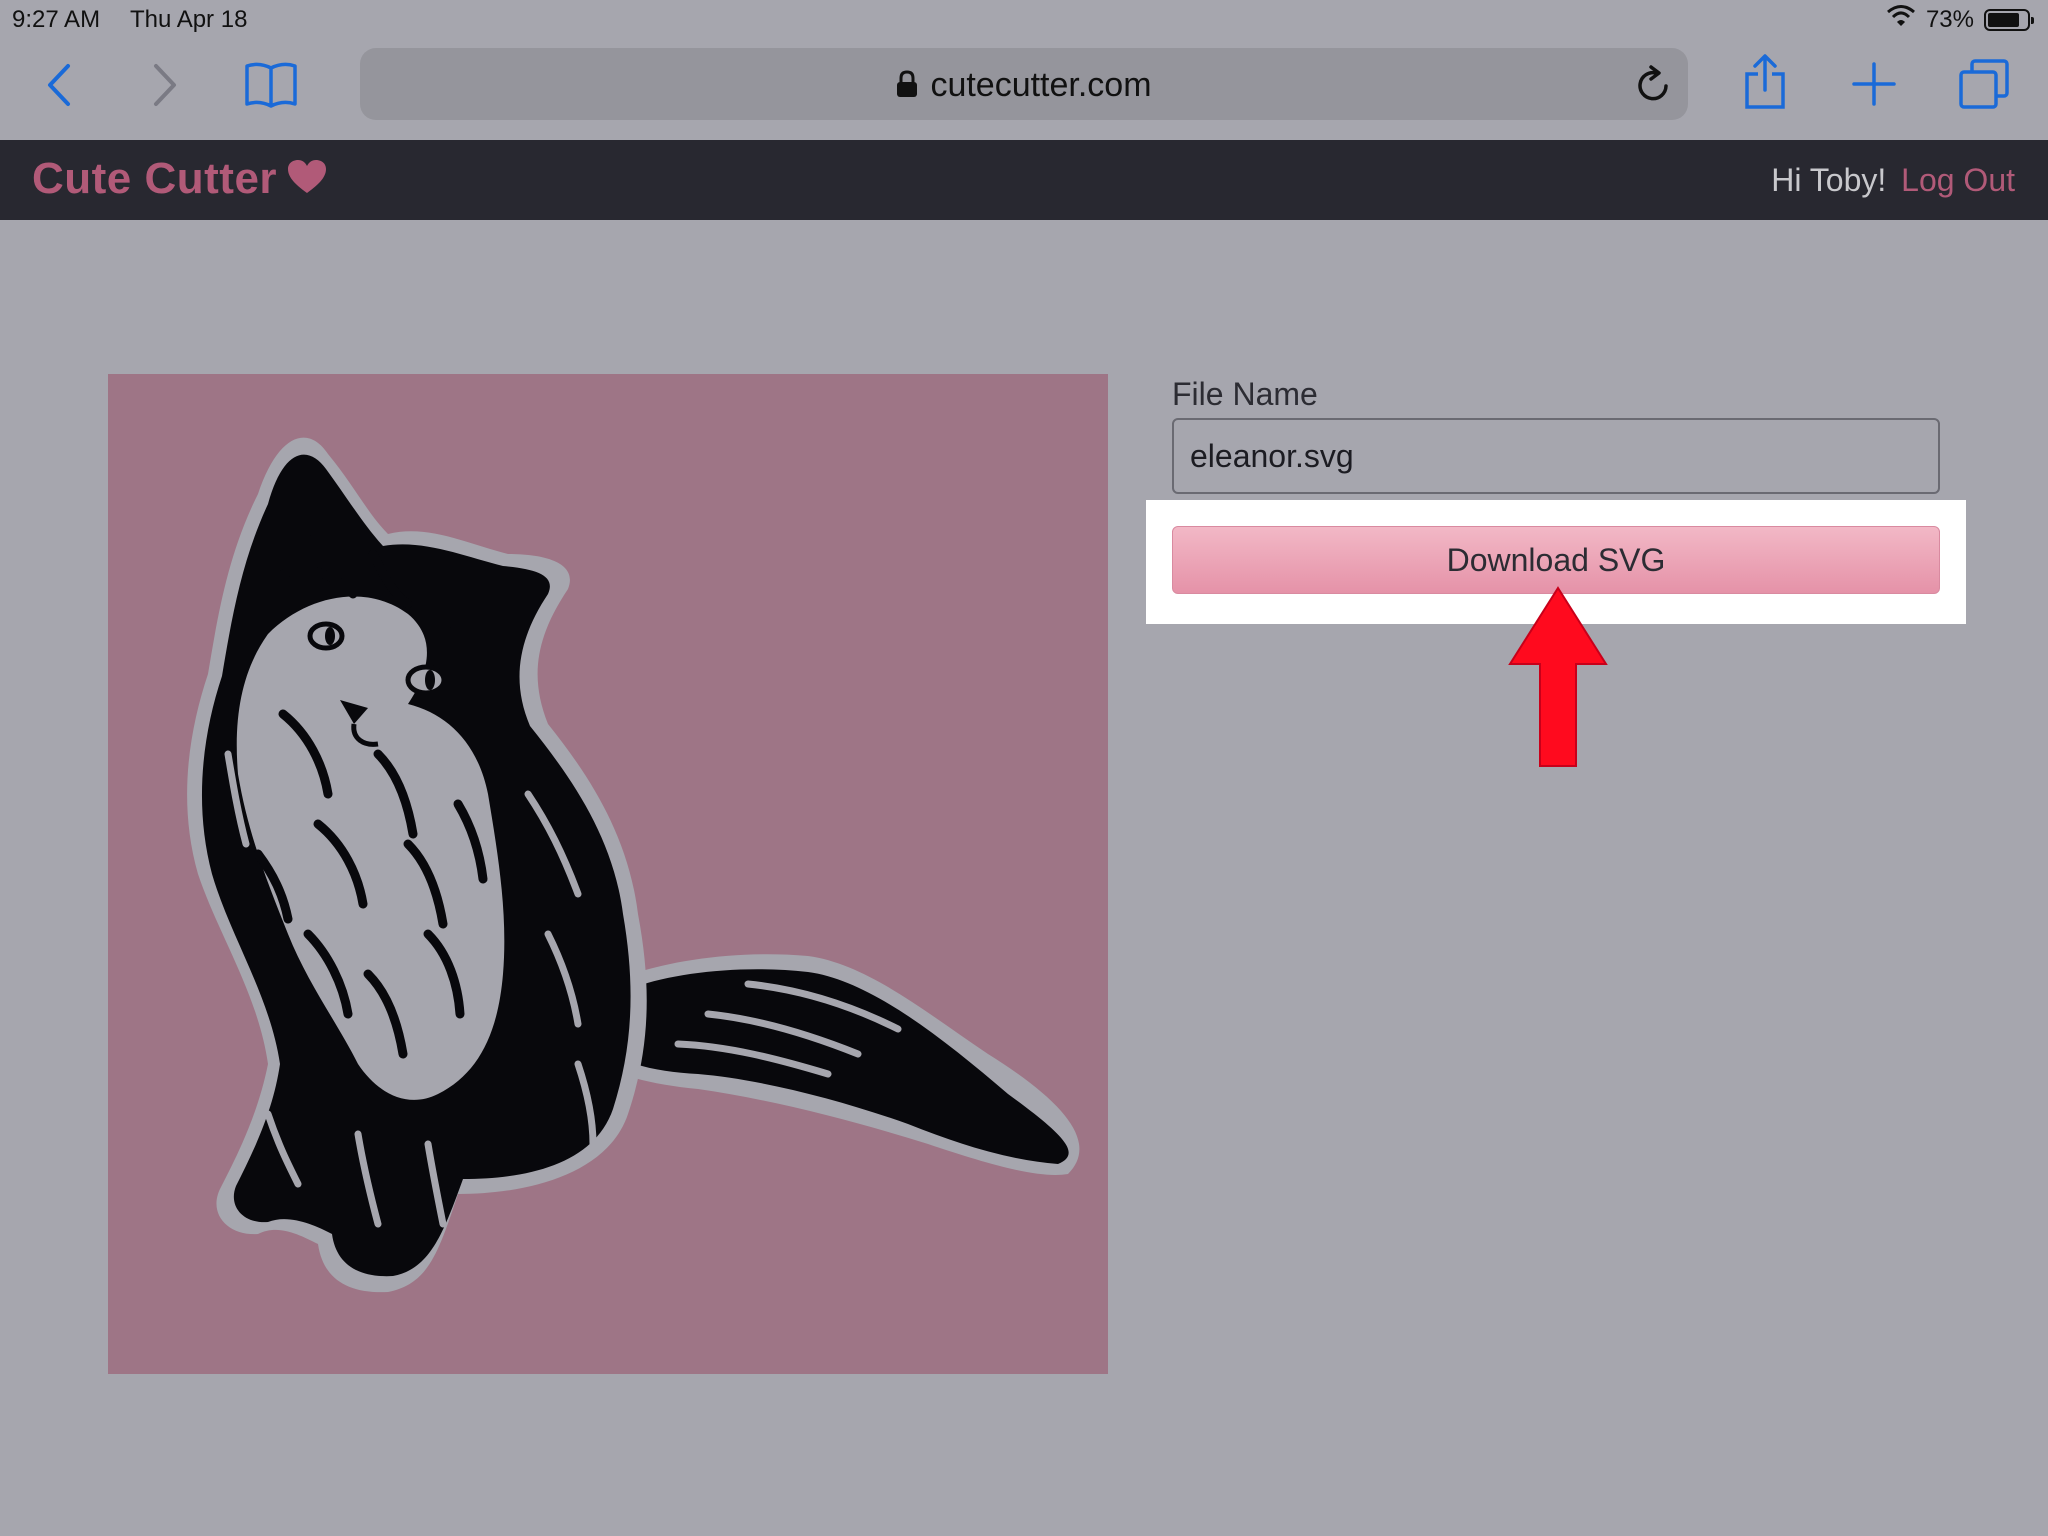  Describe the element at coordinates (59, 85) in the screenshot. I see `back-icon` at that location.